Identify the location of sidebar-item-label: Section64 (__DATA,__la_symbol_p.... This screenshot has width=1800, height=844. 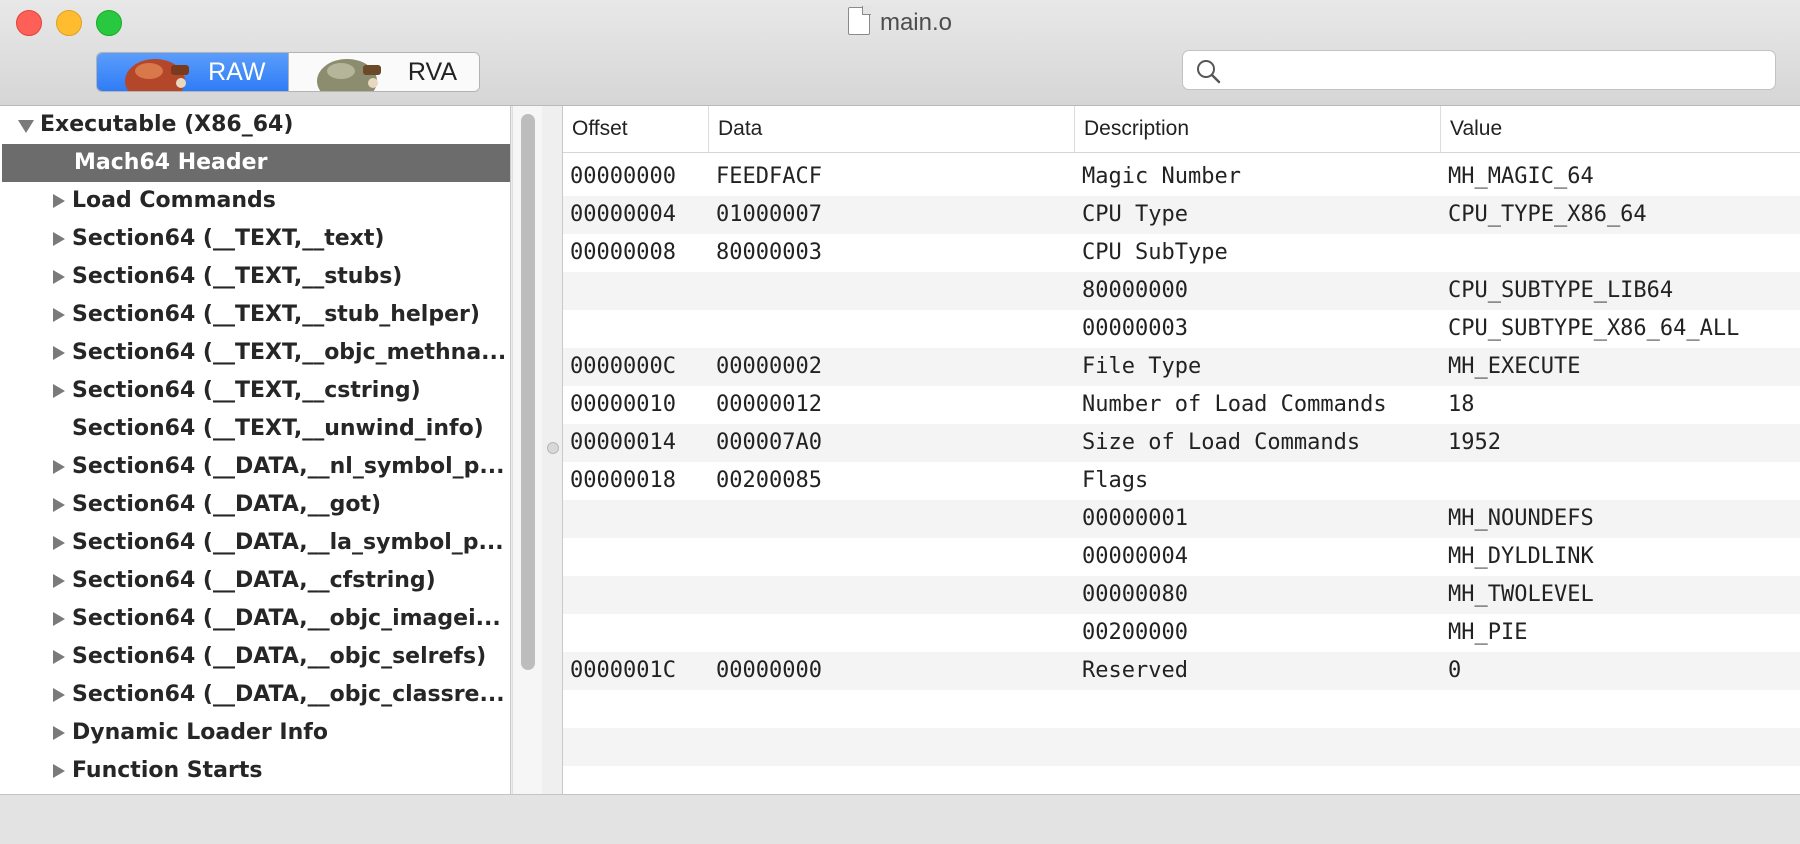
(288, 542).